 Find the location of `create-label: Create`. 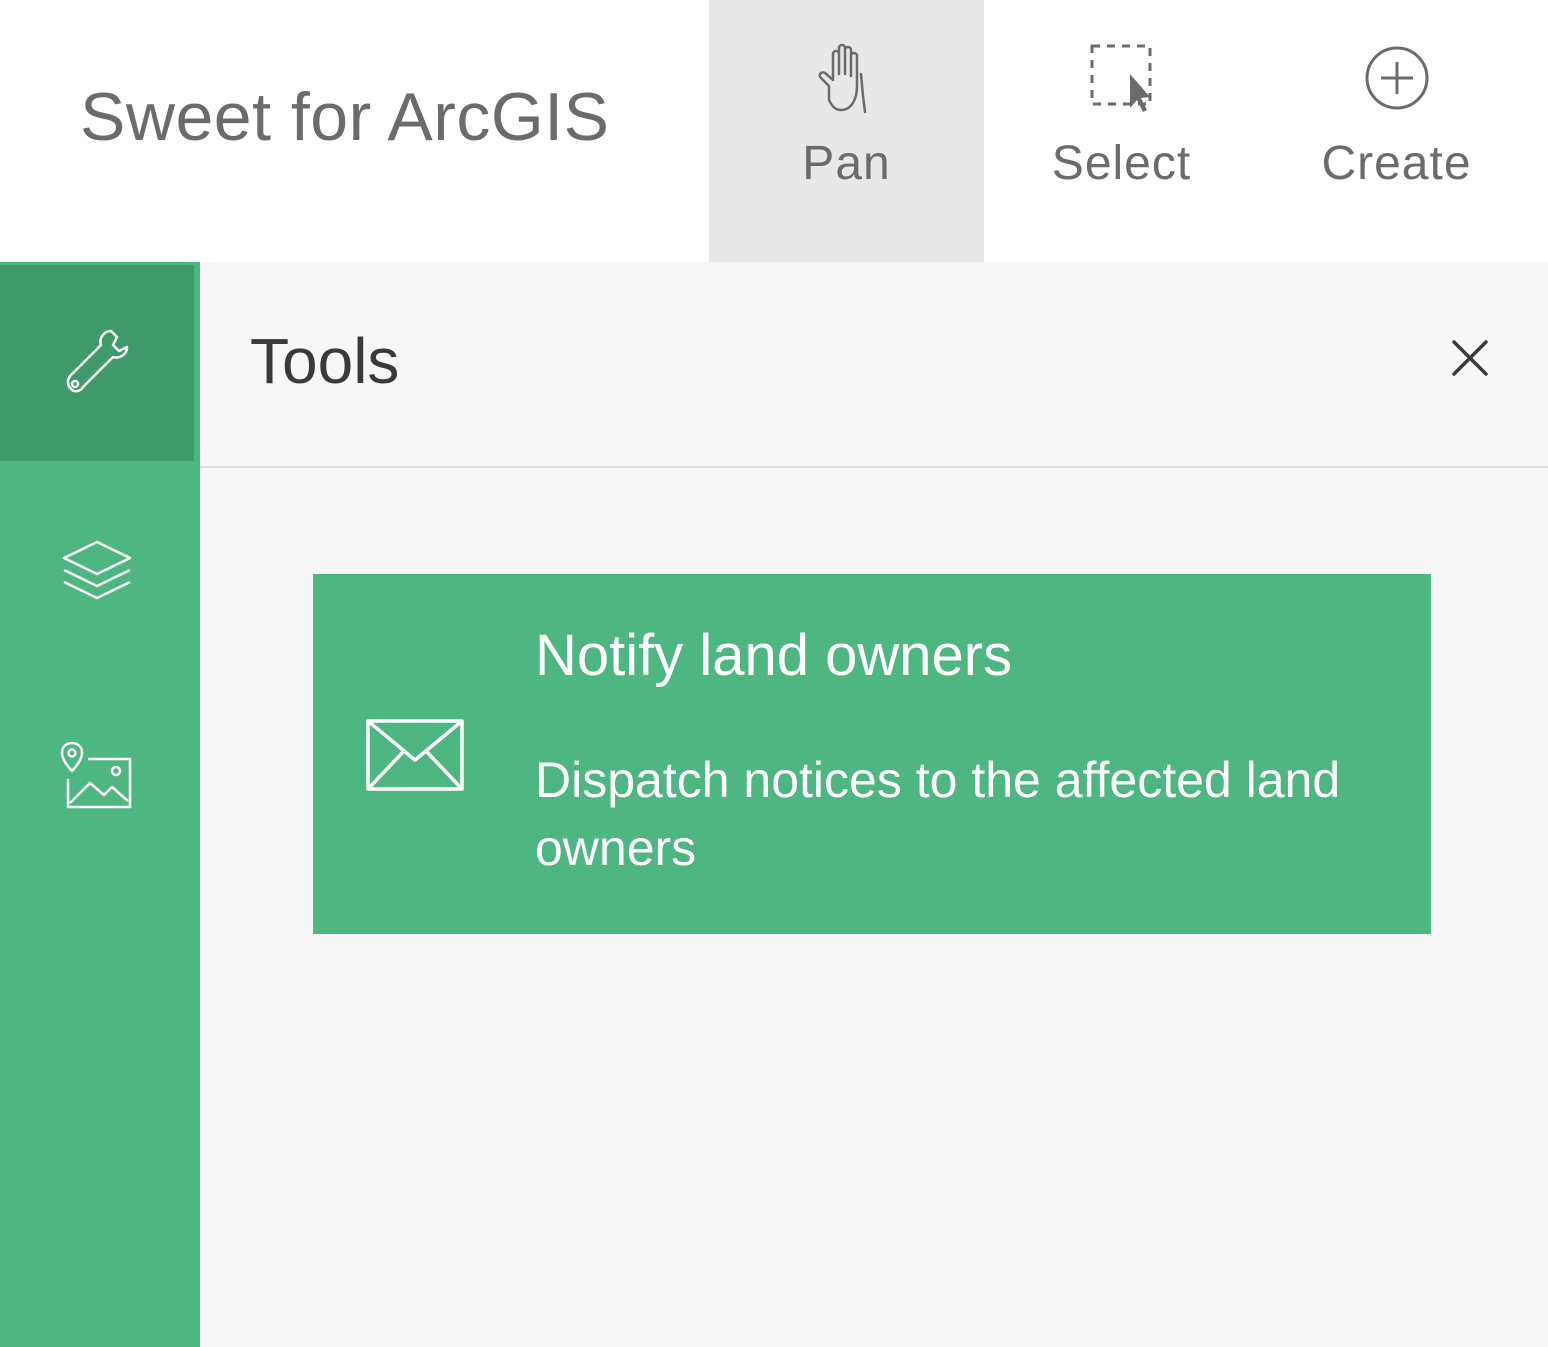

create-label: Create is located at coordinates (1396, 163).